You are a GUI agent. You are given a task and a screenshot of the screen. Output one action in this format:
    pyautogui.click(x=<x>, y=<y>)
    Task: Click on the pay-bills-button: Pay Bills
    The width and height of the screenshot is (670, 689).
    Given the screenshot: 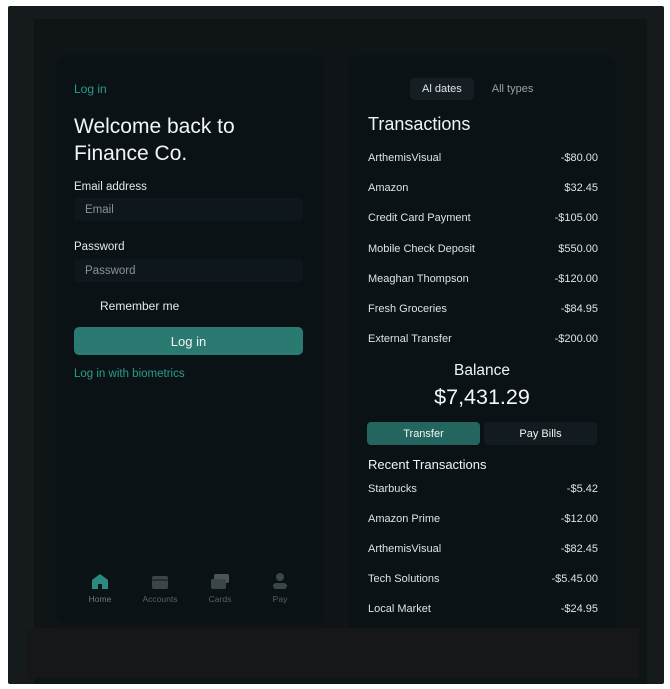 What is the action you would take?
    pyautogui.click(x=540, y=433)
    